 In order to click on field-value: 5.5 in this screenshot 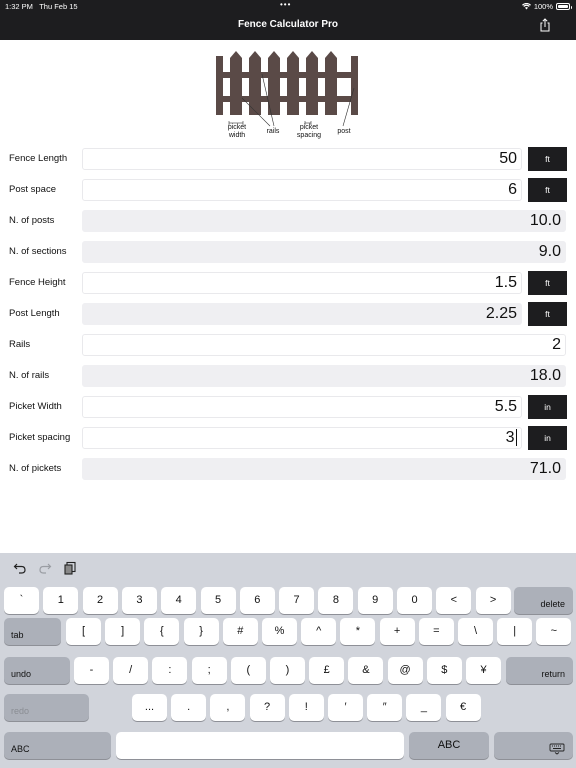, I will do `click(505, 406)`.